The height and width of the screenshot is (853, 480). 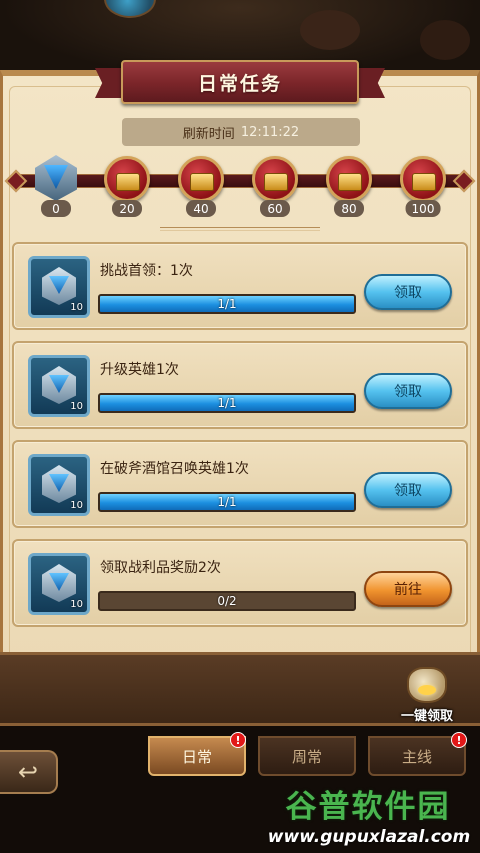 What do you see at coordinates (240, 583) in the screenshot?
I see `task-card: 10 领取战利品奖励2次 0/2 前往` at bounding box center [240, 583].